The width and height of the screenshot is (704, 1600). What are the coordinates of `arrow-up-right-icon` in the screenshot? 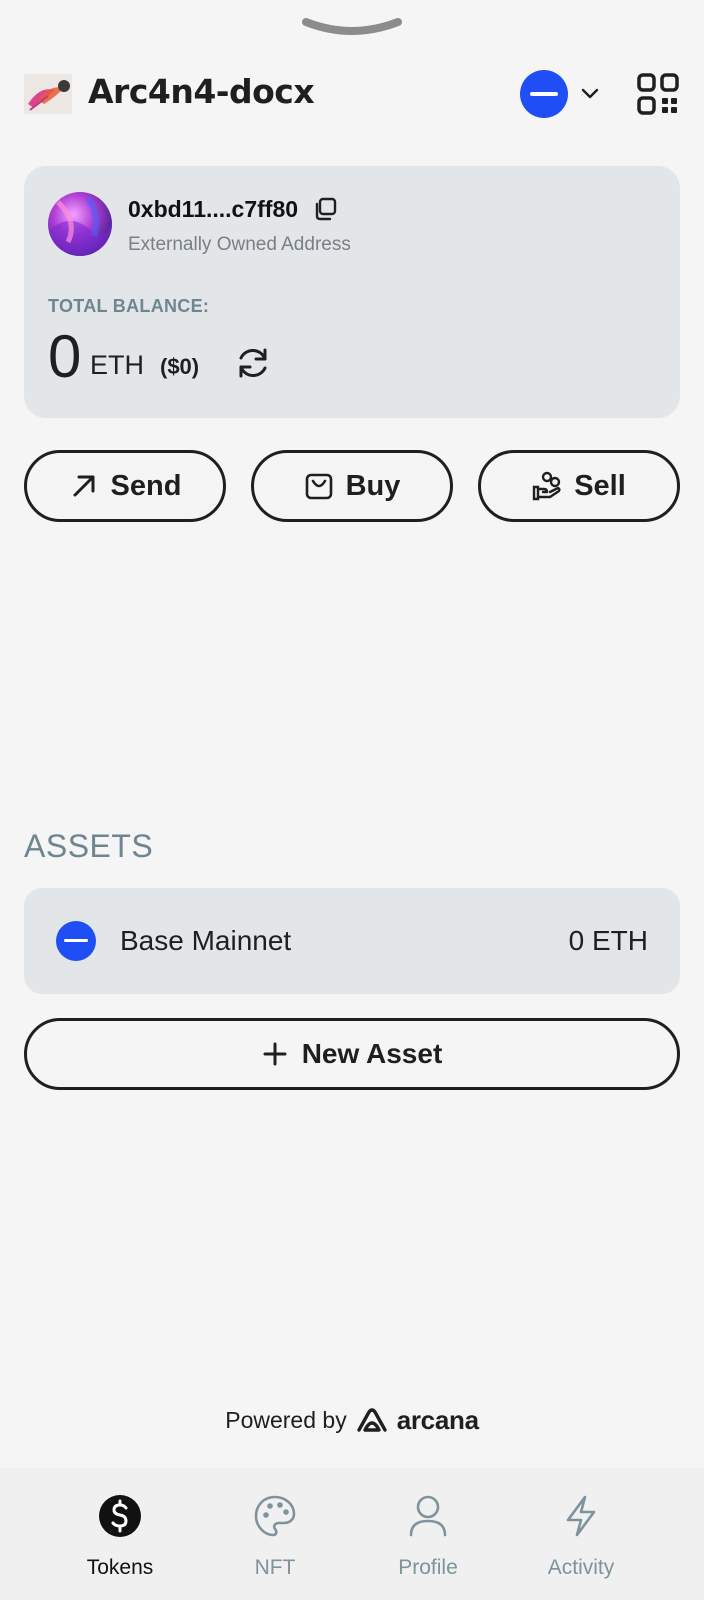 It's located at (84, 486).